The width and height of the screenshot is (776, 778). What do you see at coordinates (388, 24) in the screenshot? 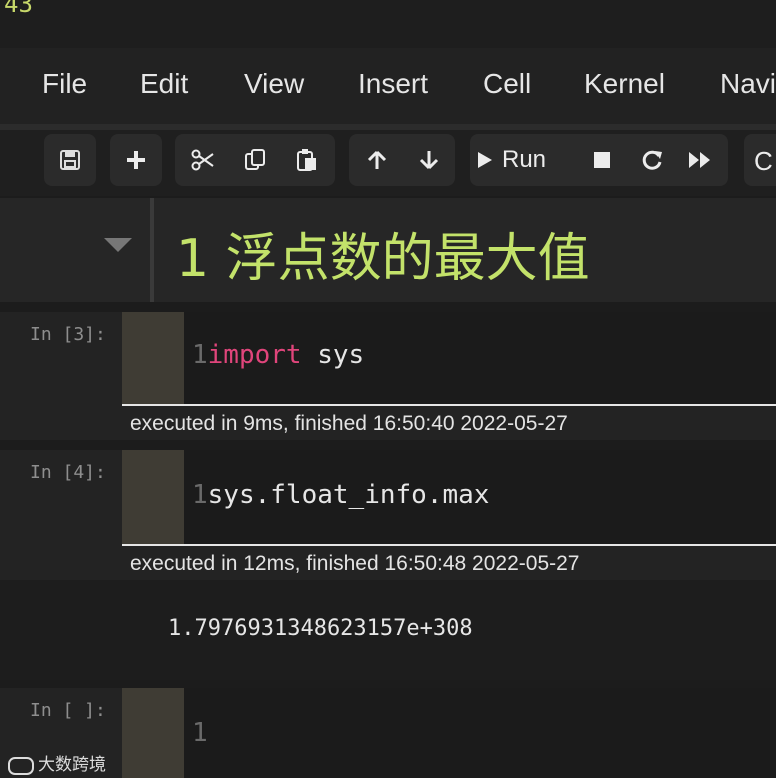
I see `top-strip: 43` at bounding box center [388, 24].